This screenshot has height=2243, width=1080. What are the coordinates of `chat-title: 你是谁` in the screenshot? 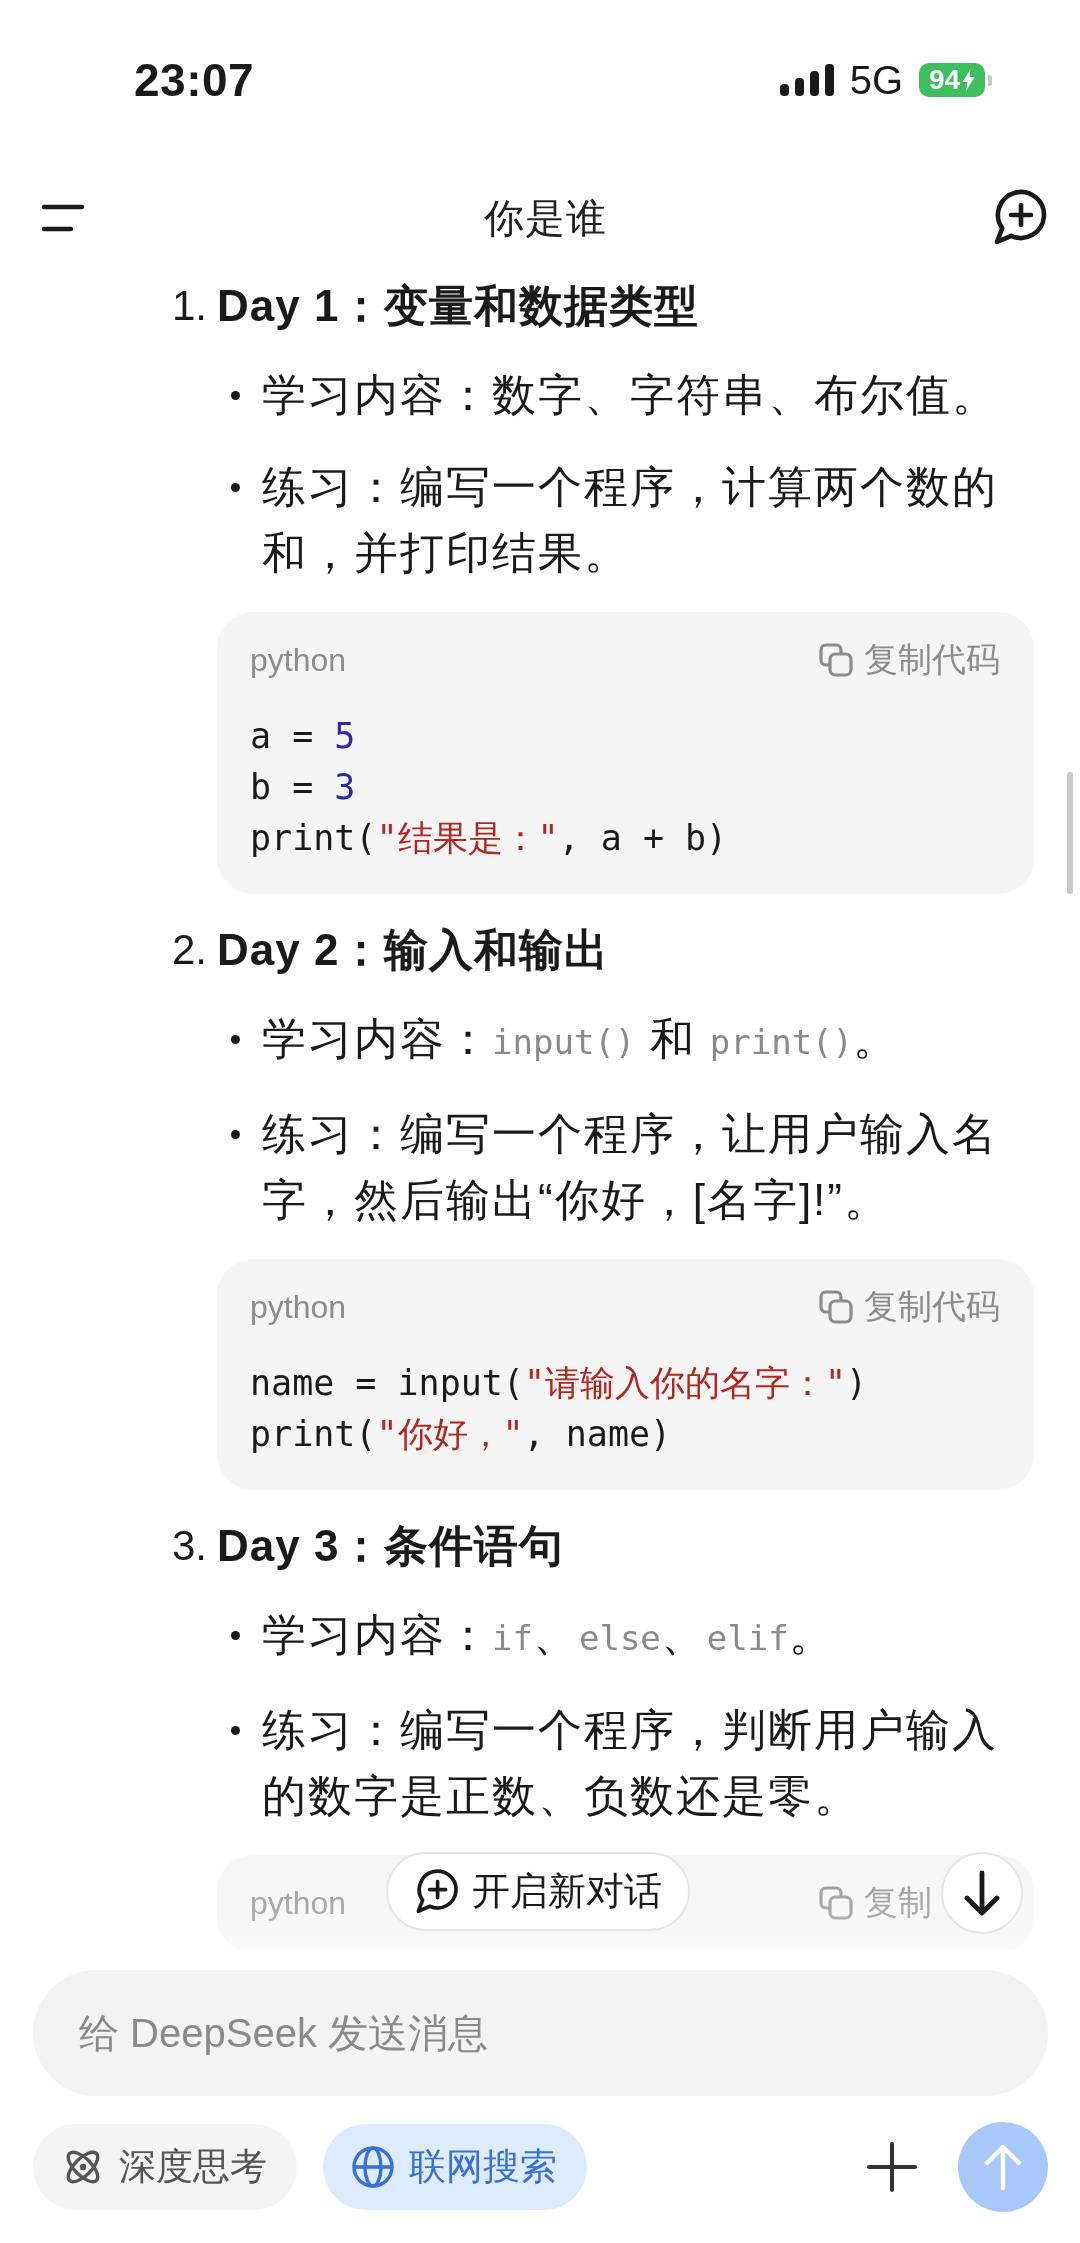 It's located at (545, 218).